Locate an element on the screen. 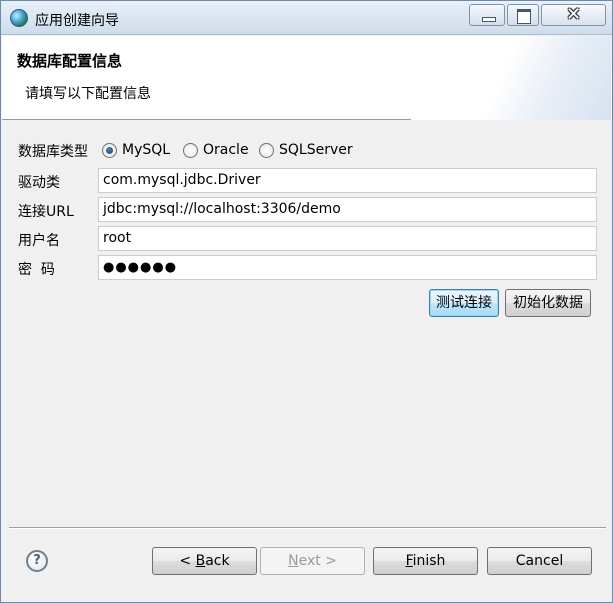  radio-label: MySQL is located at coordinates (146, 150).